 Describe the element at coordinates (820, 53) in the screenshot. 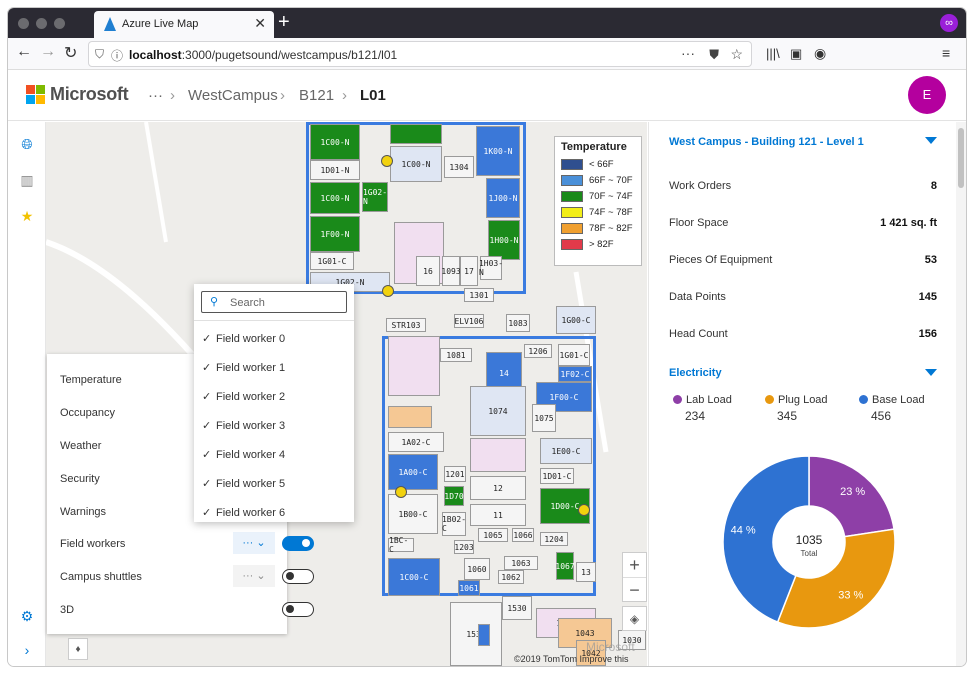

I see `account-icon: ◉` at that location.